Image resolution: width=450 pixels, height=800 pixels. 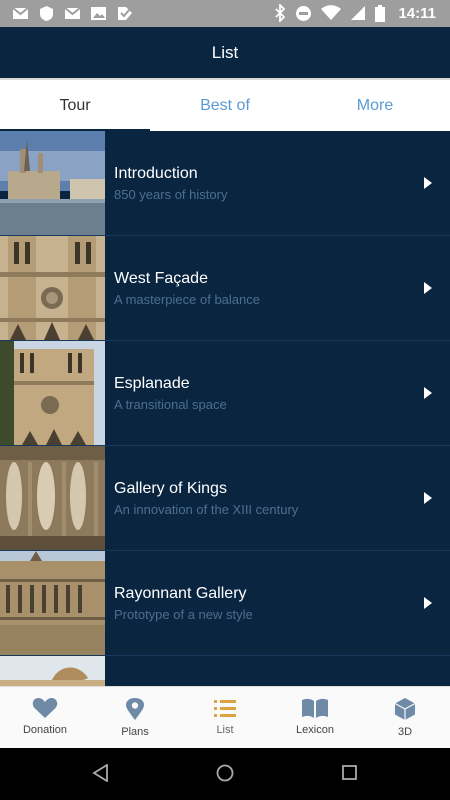 What do you see at coordinates (405, 732) in the screenshot?
I see `nav-label: 3D` at bounding box center [405, 732].